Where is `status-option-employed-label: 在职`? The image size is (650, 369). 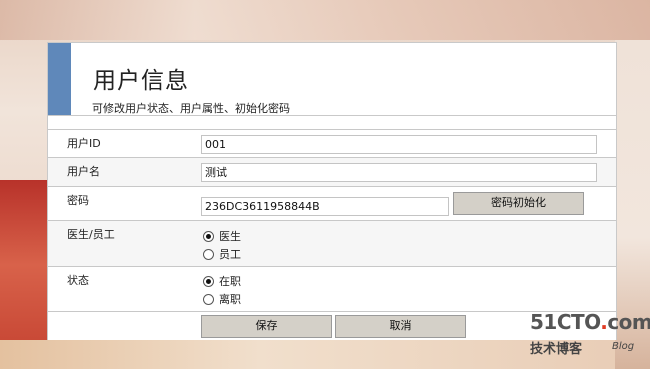 status-option-employed-label: 在职 is located at coordinates (230, 281).